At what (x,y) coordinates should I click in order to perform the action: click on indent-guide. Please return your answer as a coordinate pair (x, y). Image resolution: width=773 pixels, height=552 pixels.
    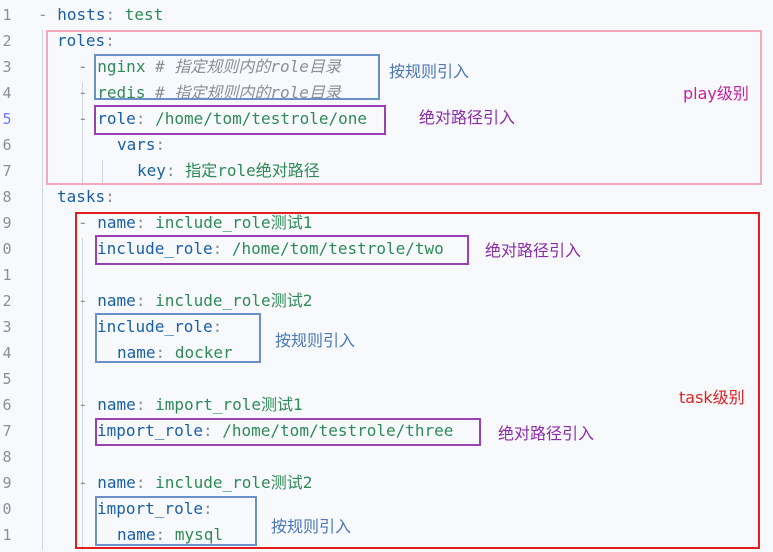
    Looking at the image, I should click on (42, 290).